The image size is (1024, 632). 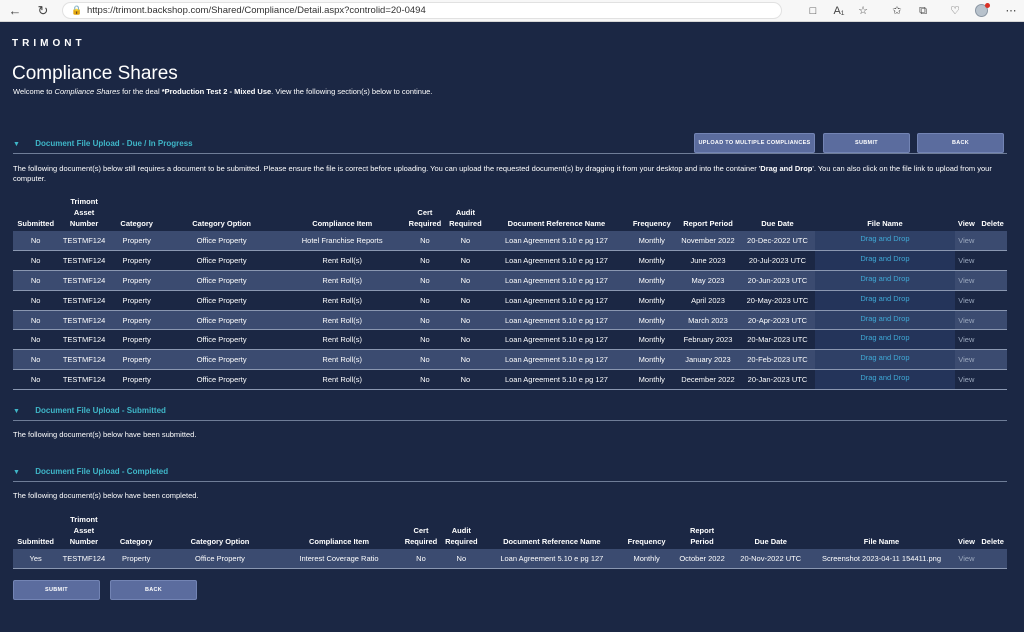 I want to click on col-delete: Delete, so click(x=992, y=223).